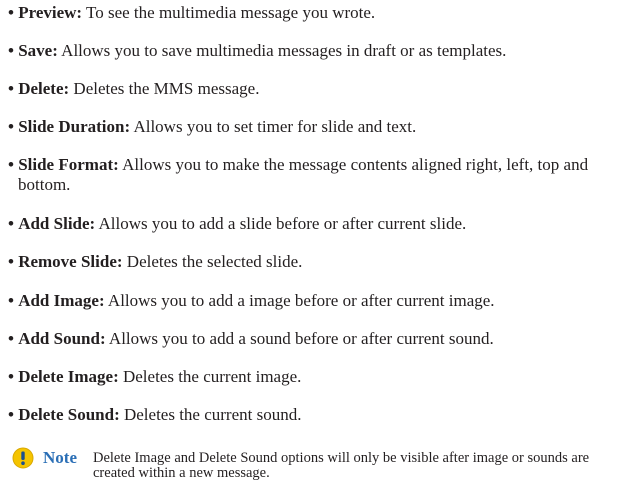 This screenshot has height=487, width=637. What do you see at coordinates (50, 12) in the screenshot?
I see `option-term: Preview:` at bounding box center [50, 12].